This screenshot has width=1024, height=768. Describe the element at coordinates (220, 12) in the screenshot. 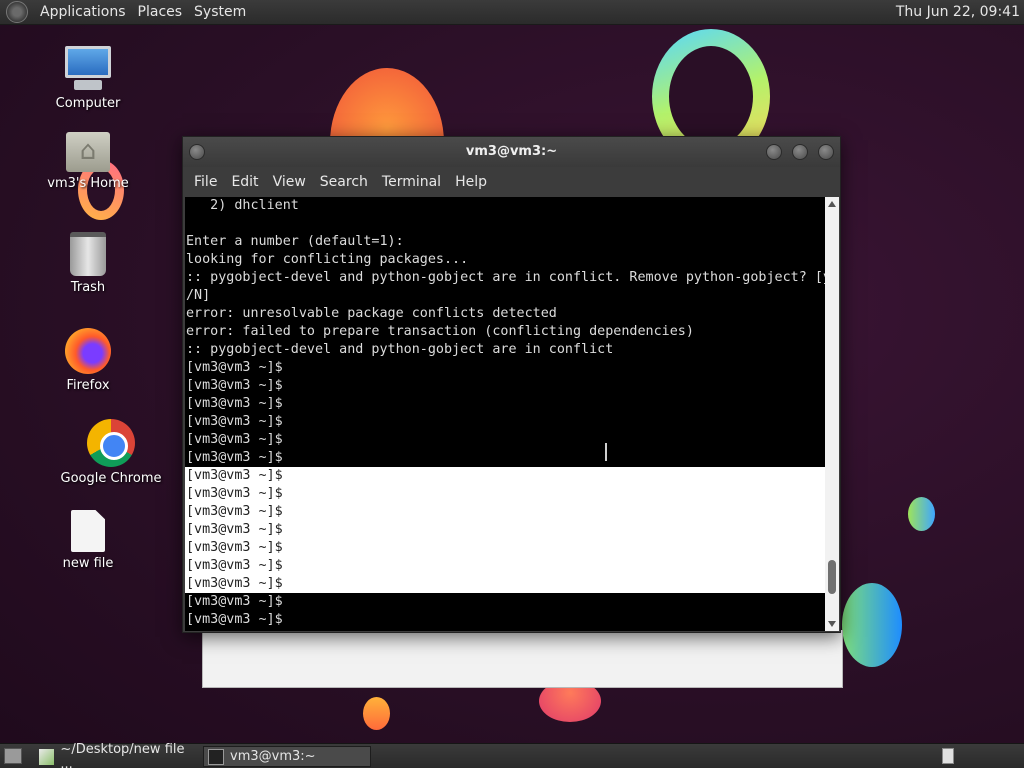

I see `menu-system: System` at that location.